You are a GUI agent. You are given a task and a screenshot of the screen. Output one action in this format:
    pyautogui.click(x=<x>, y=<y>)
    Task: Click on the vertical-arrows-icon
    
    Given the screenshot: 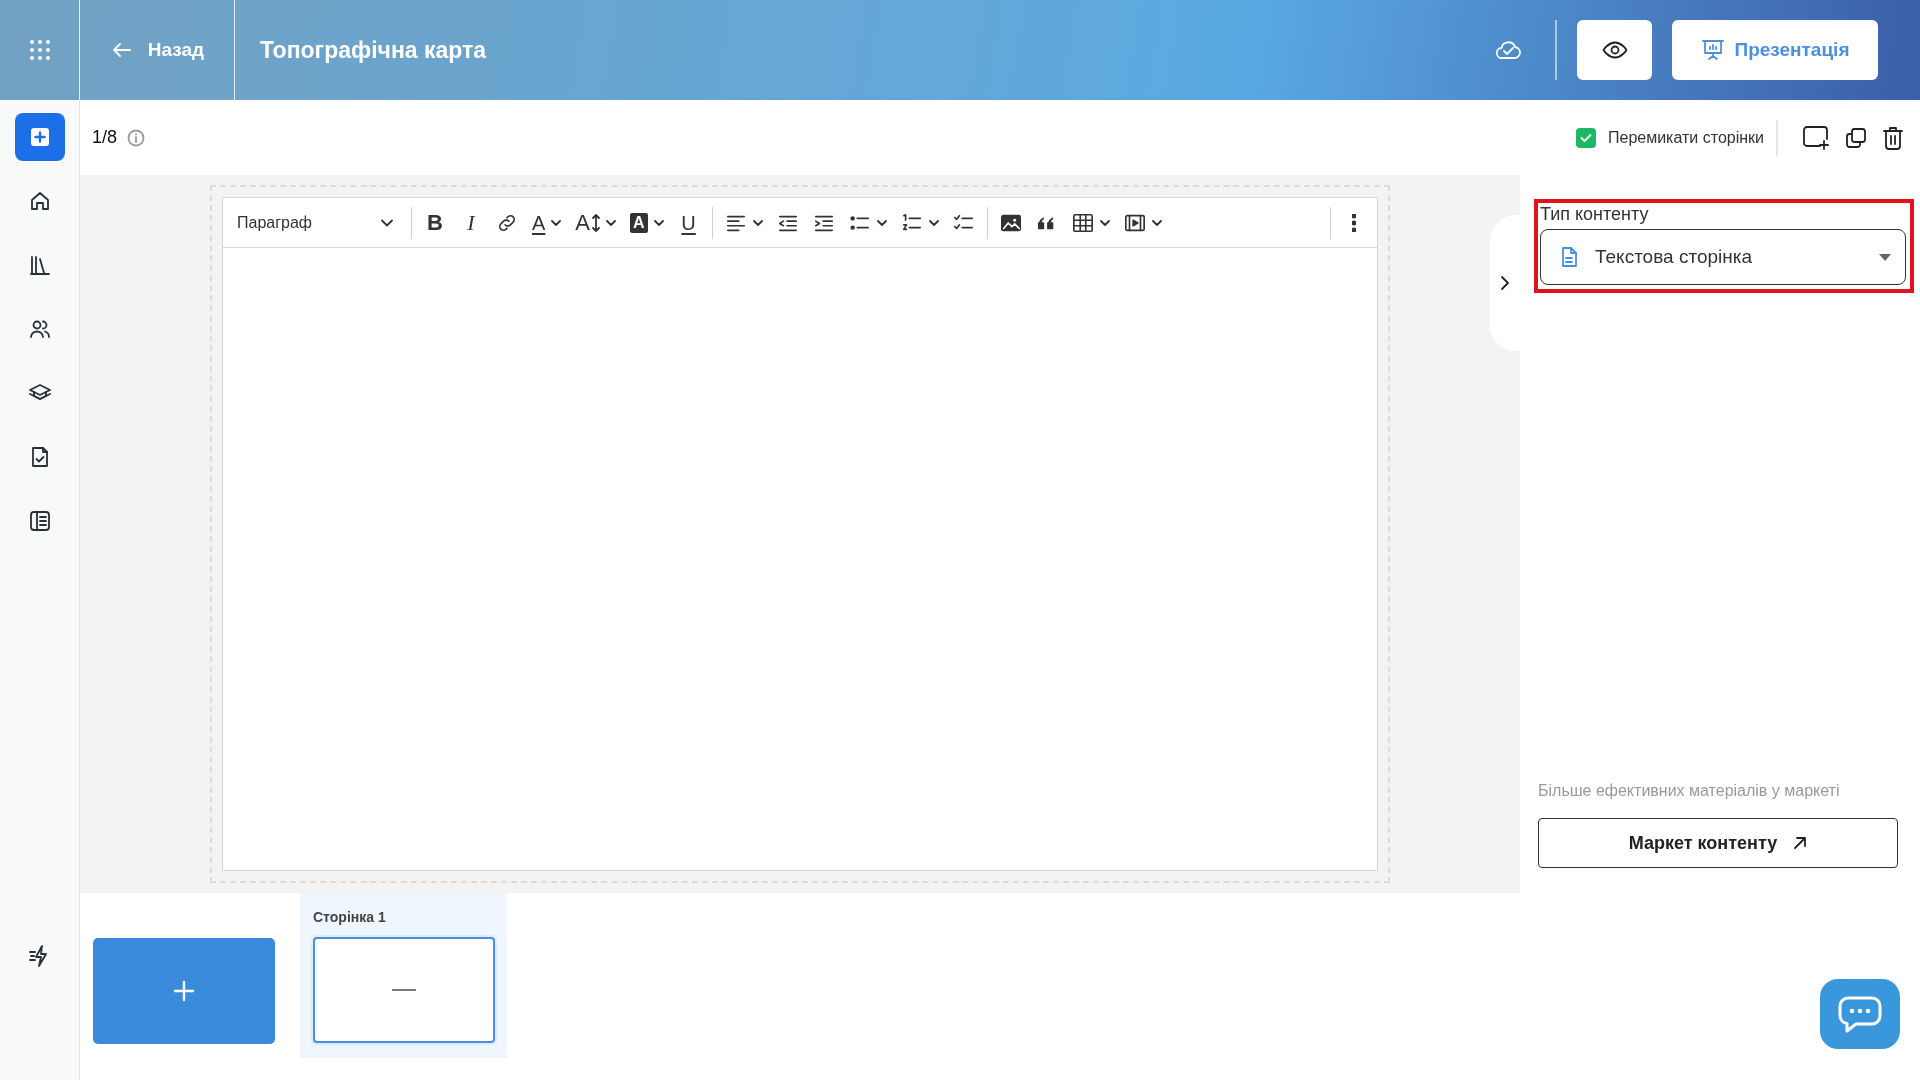 What is the action you would take?
    pyautogui.click(x=596, y=222)
    